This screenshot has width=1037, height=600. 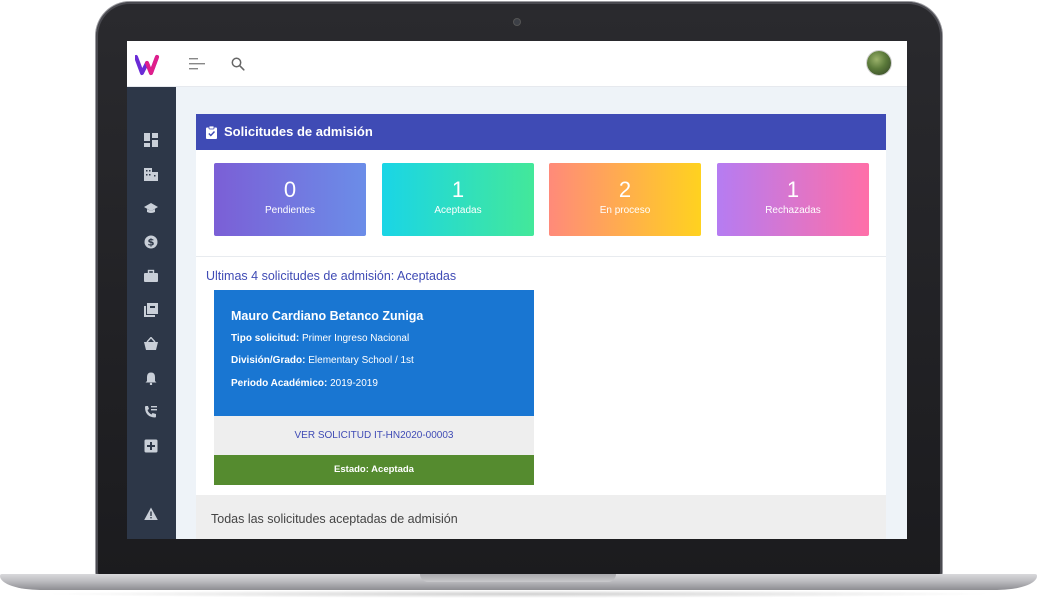 I want to click on building-icon, so click(x=151, y=174).